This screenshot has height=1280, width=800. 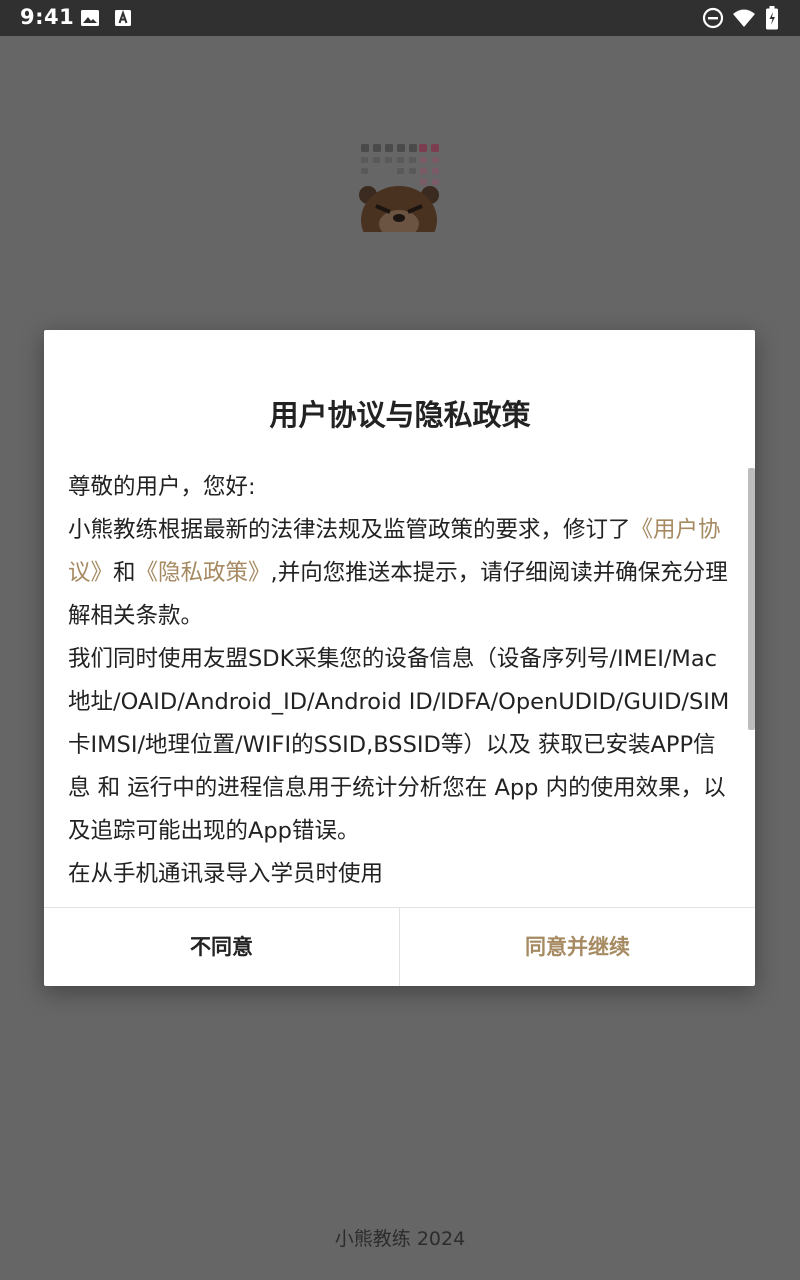 What do you see at coordinates (349, 530) in the screenshot?
I see `intro-text-1: 小熊教练根据最新的法律法规及监管政策的要求，修订了` at bounding box center [349, 530].